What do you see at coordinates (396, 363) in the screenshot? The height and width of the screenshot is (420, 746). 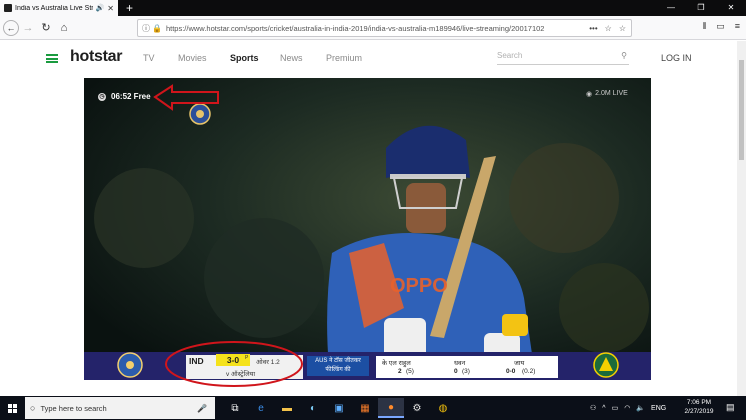 I see `batsman1-name: के एल राहुल` at bounding box center [396, 363].